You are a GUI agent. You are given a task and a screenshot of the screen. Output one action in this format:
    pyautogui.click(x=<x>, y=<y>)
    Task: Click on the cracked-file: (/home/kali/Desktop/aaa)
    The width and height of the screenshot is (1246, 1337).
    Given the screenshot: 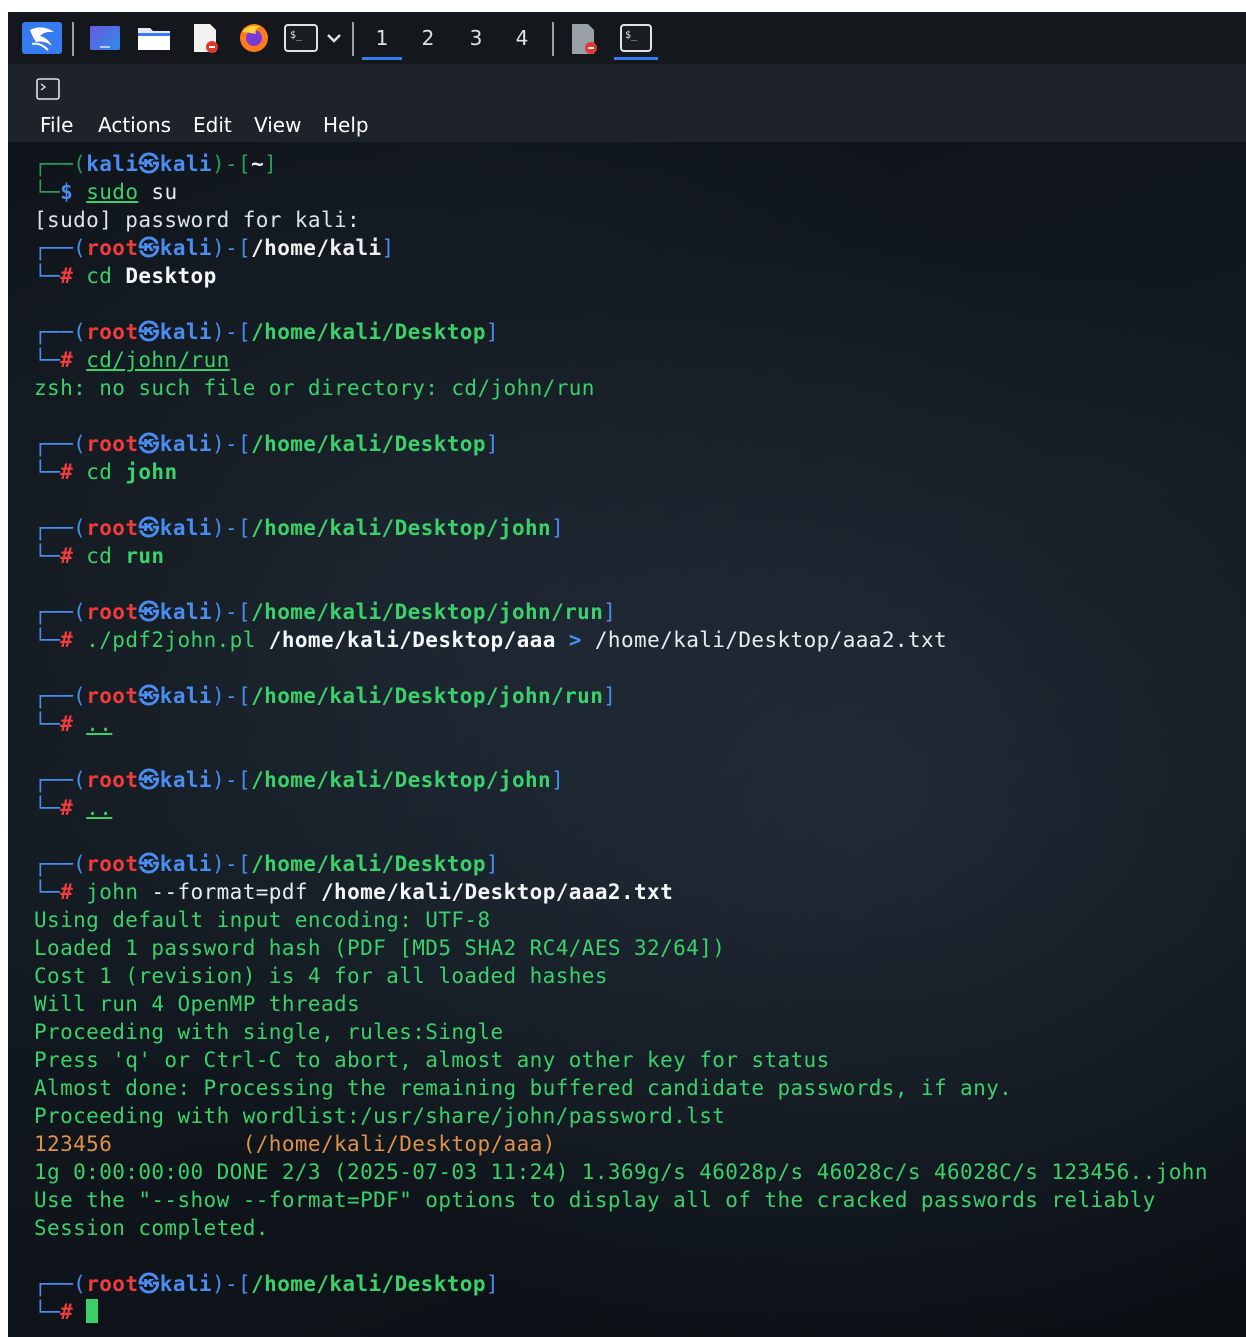 What is the action you would take?
    pyautogui.click(x=334, y=1144)
    